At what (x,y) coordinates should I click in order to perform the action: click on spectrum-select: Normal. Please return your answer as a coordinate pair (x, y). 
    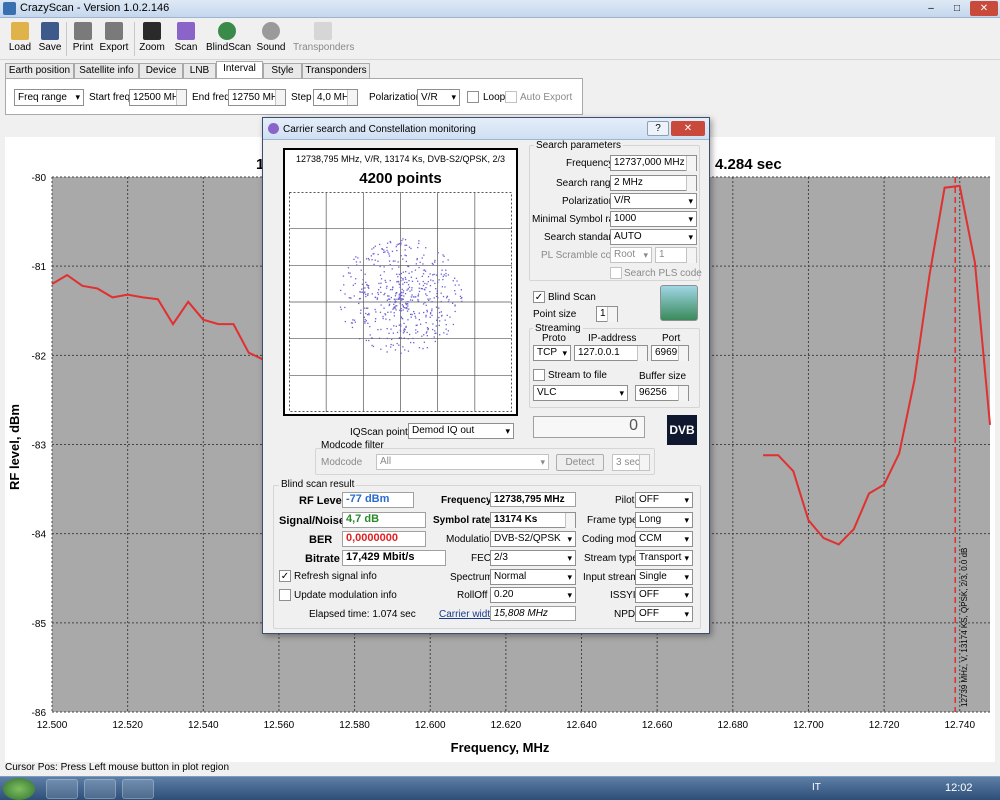
    Looking at the image, I should click on (533, 577).